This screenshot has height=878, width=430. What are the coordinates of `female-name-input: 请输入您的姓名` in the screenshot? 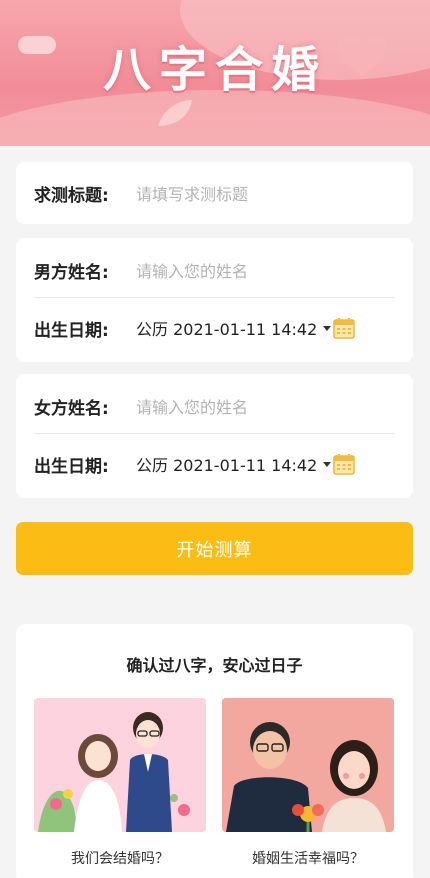 It's located at (192, 406).